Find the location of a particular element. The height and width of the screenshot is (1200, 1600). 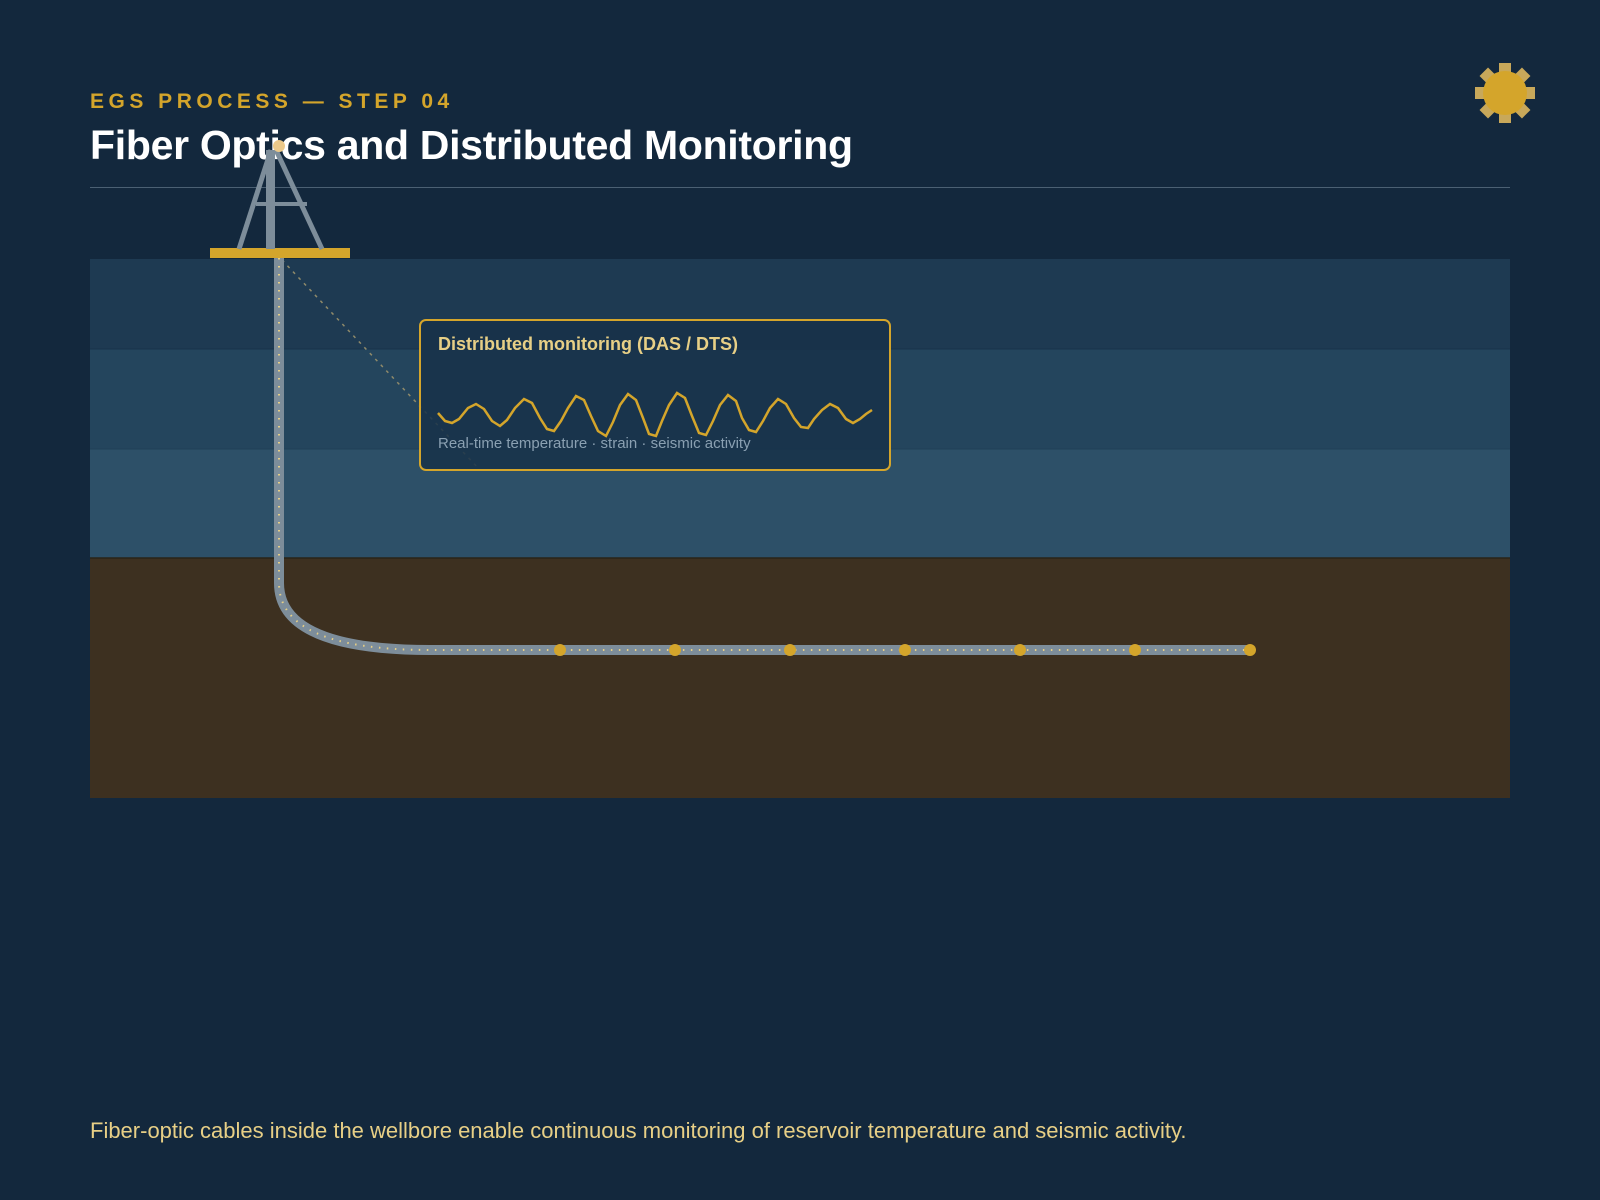

rig-platform is located at coordinates (280, 253).